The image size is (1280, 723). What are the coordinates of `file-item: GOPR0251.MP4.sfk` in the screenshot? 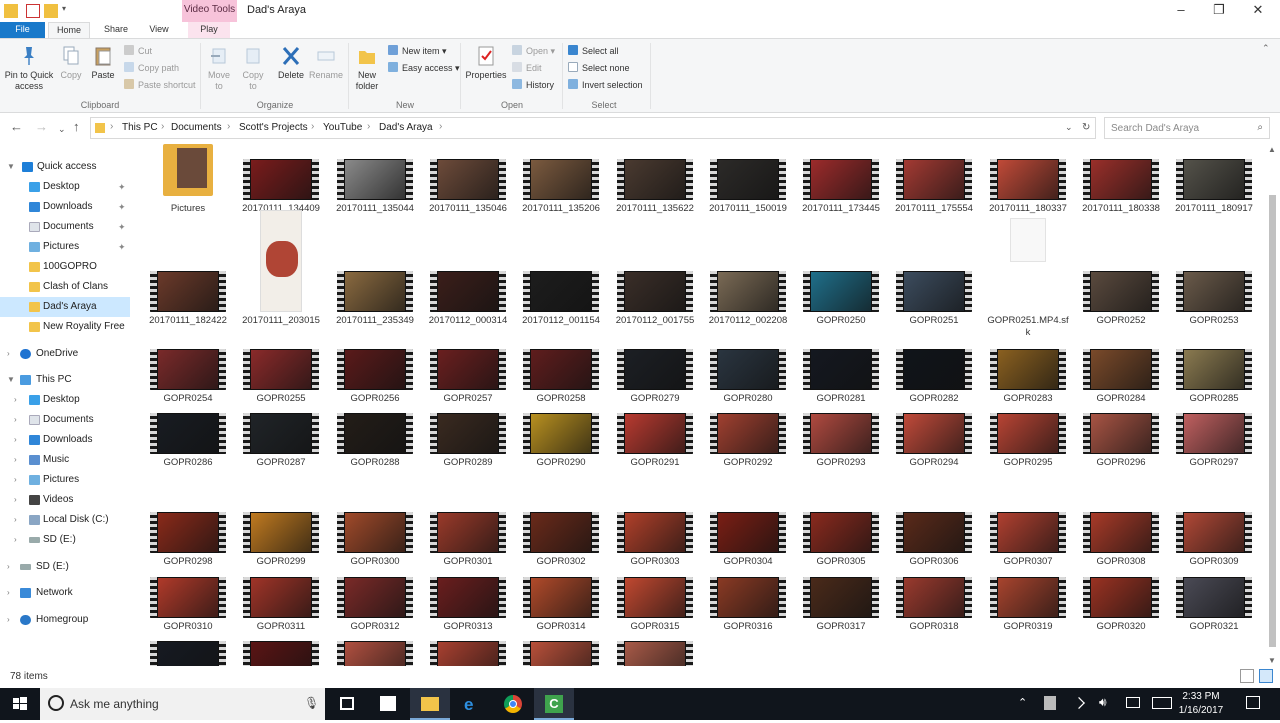 It's located at (1028, 278).